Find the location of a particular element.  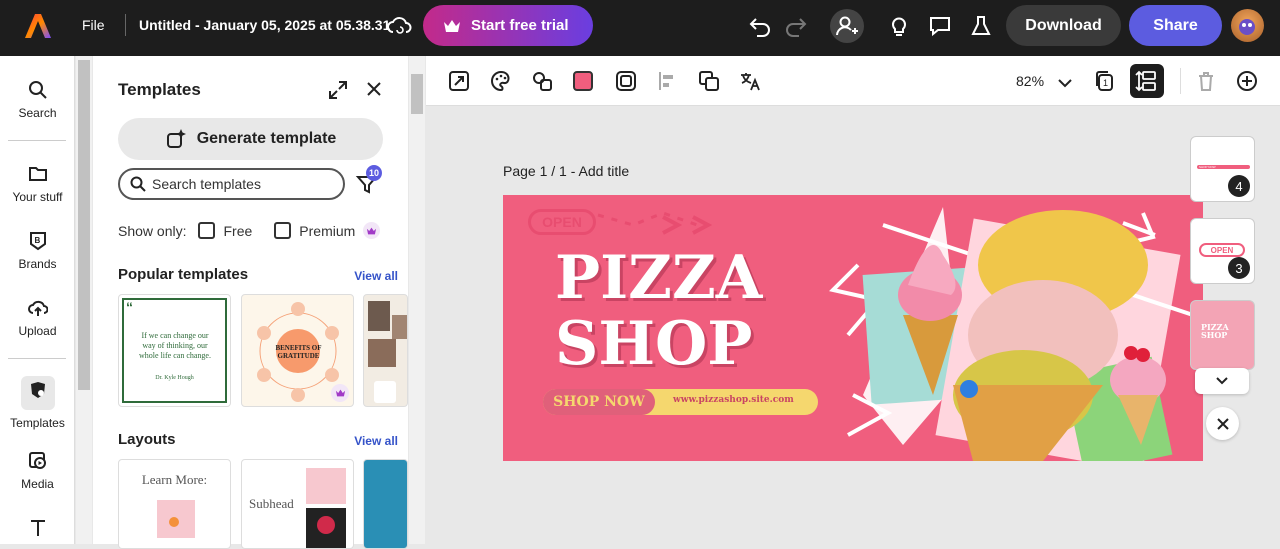

lightbulb-icon is located at coordinates (899, 26).